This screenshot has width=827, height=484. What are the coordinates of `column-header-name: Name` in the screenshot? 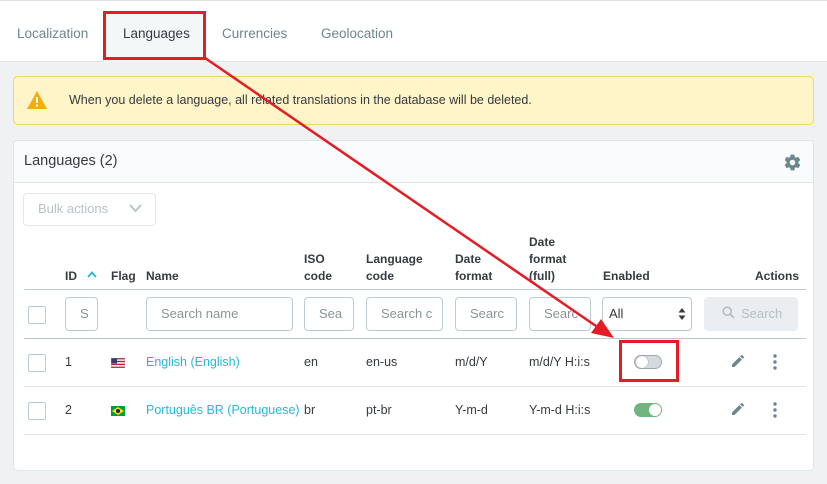 It's located at (162, 276).